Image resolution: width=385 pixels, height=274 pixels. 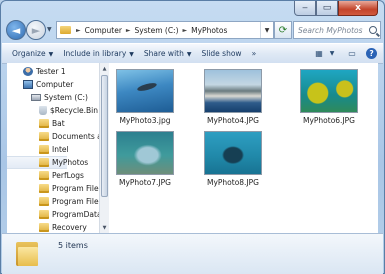 I want to click on refresh-button: ⟳, so click(x=283, y=30).